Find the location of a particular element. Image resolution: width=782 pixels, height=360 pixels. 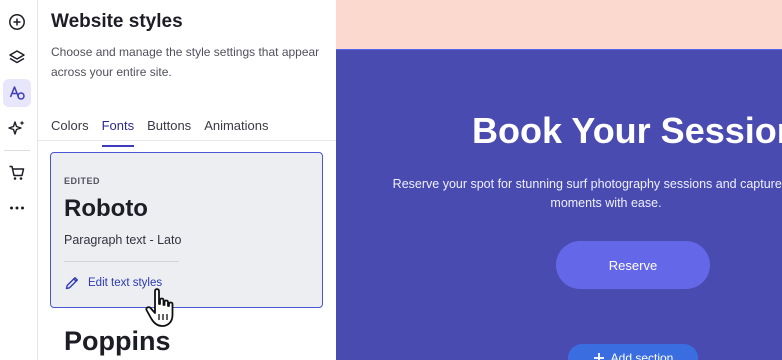

previous-section-band is located at coordinates (559, 24).